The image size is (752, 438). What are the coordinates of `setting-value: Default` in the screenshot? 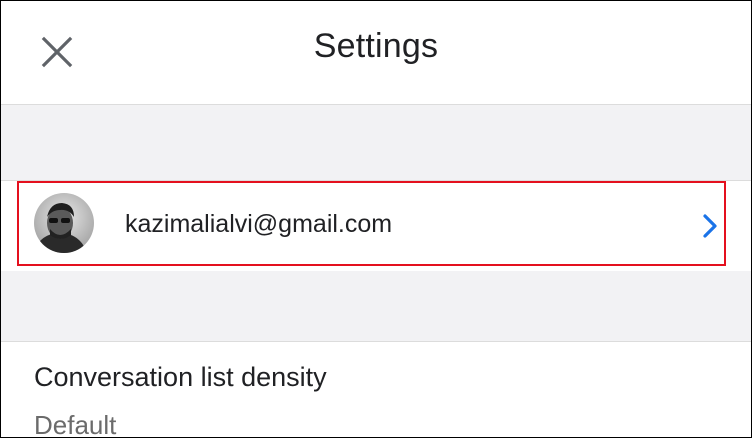 It's located at (75, 424).